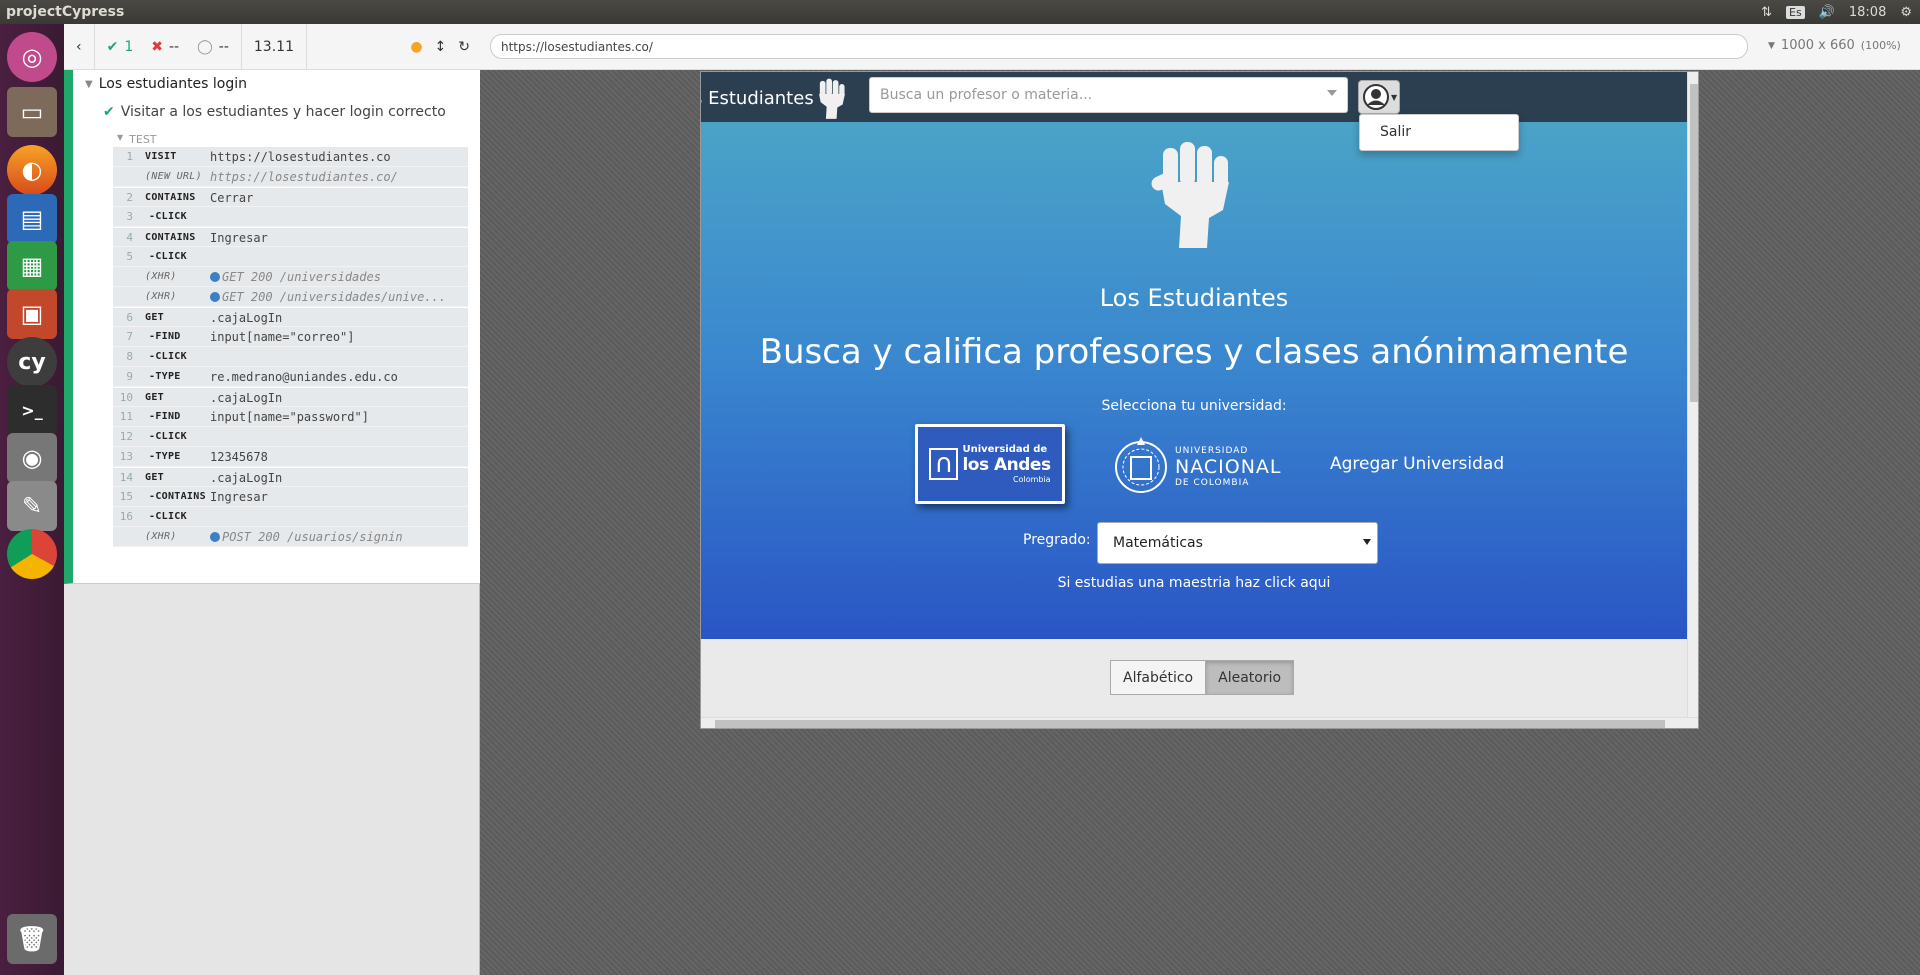  What do you see at coordinates (173, 84) in the screenshot?
I see `suite-title: Los estudiantes login` at bounding box center [173, 84].